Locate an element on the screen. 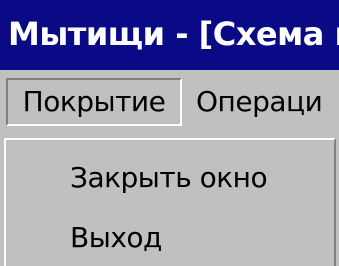 The height and width of the screenshot is (266, 339). menu-operatsii: Операци is located at coordinates (259, 102).